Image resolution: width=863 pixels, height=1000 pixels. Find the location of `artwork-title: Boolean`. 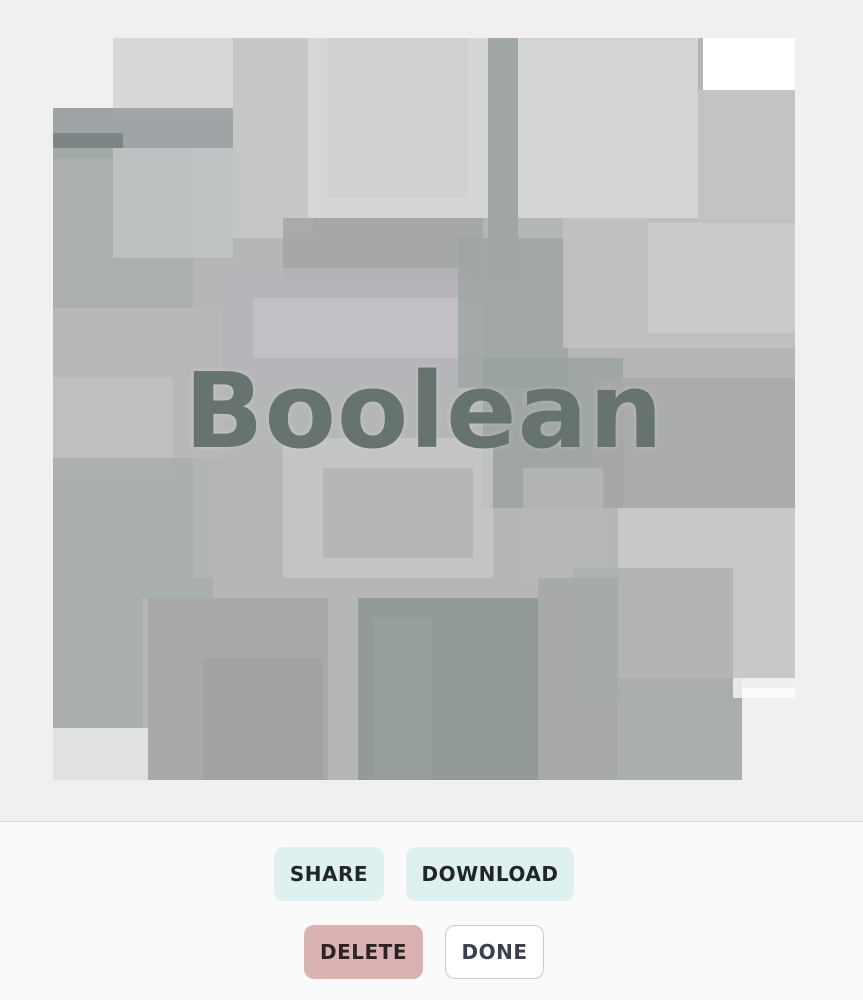

artwork-title: Boolean is located at coordinates (424, 411).